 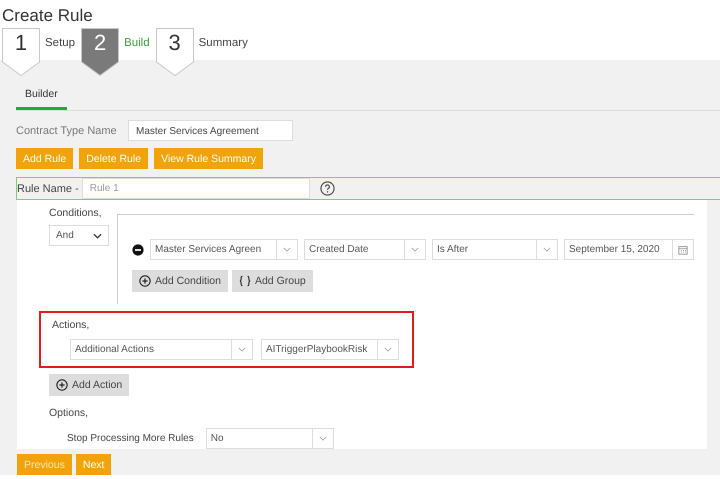 I want to click on option-dropdown: No, so click(x=270, y=438).